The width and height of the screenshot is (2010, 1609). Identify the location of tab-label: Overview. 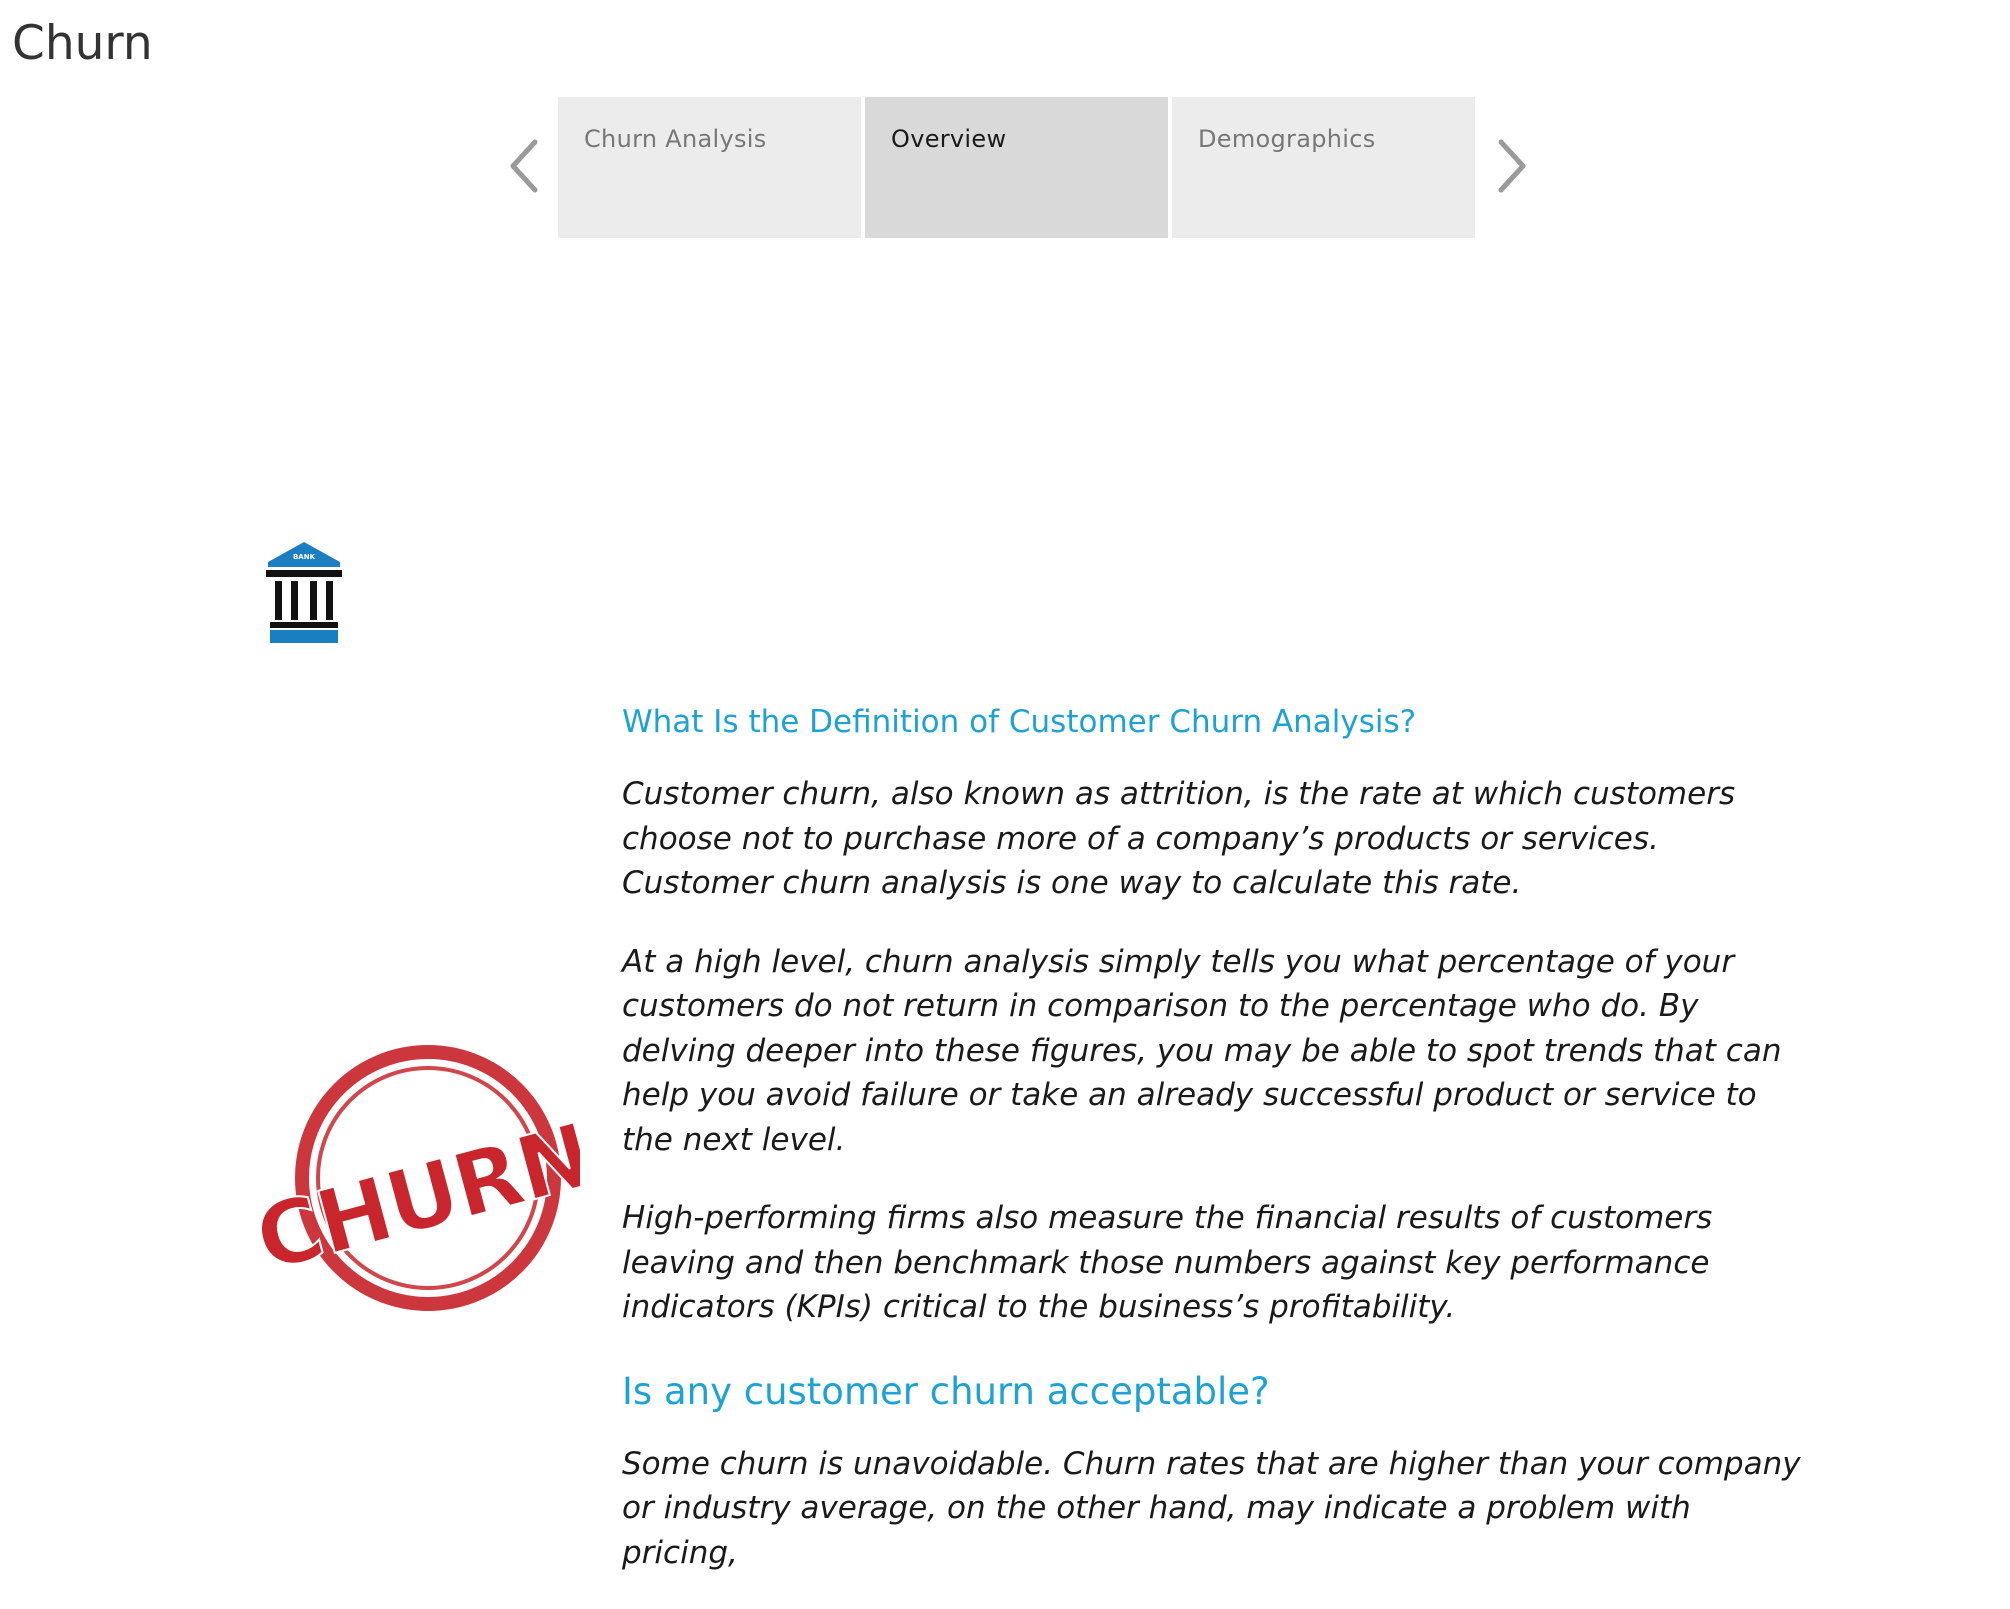
(949, 139).